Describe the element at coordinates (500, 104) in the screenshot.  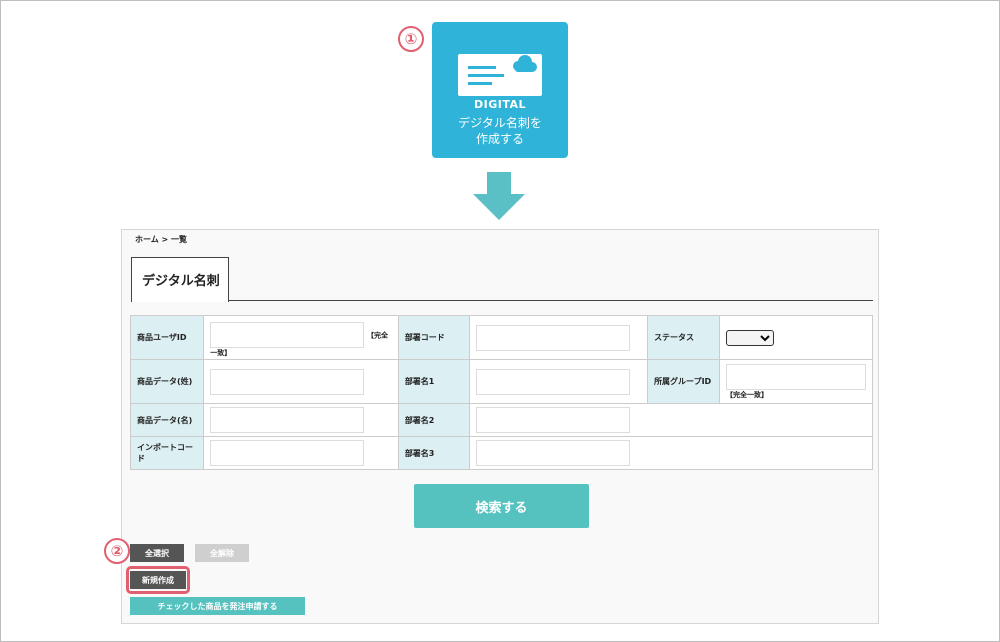
I see `card-title: DIGITAL` at that location.